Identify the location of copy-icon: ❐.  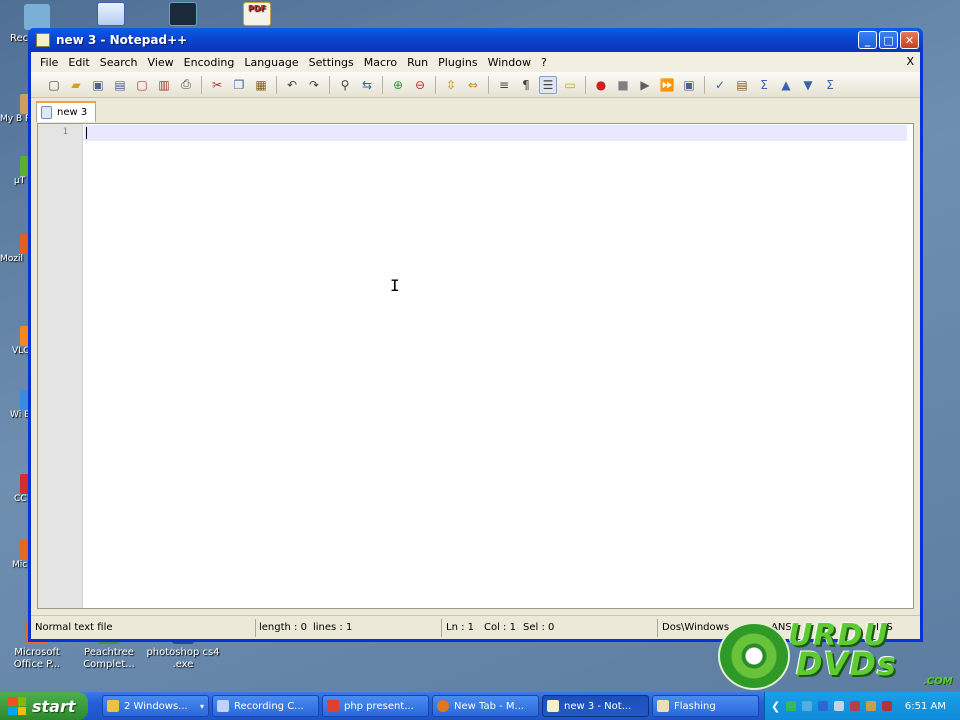
(239, 85).